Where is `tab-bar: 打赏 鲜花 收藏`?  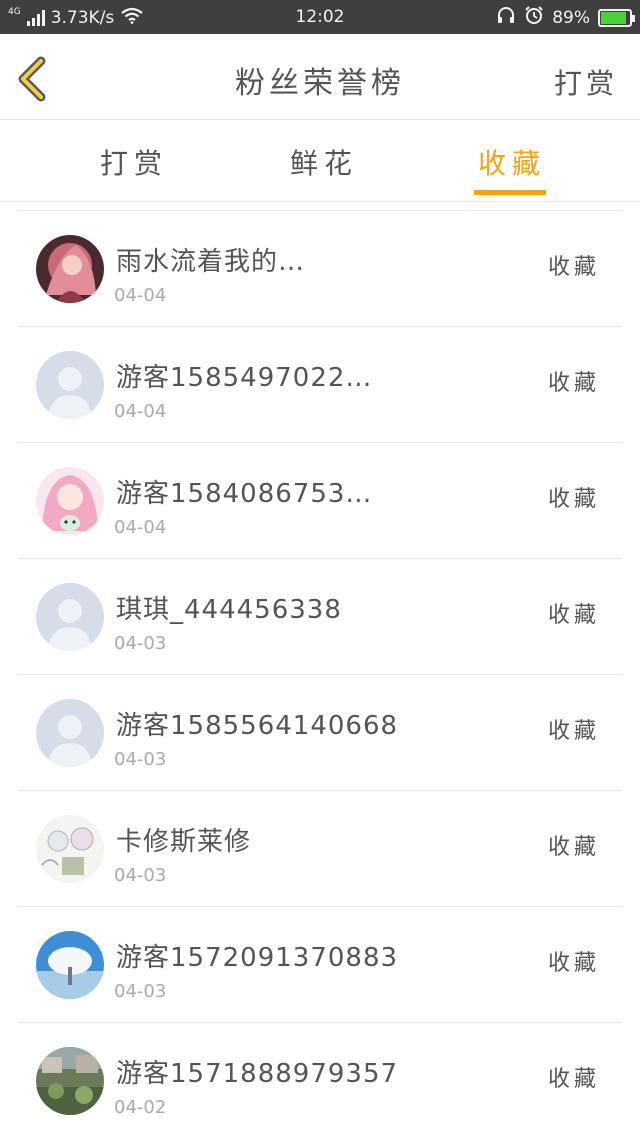 tab-bar: 打赏 鲜花 收藏 is located at coordinates (320, 161).